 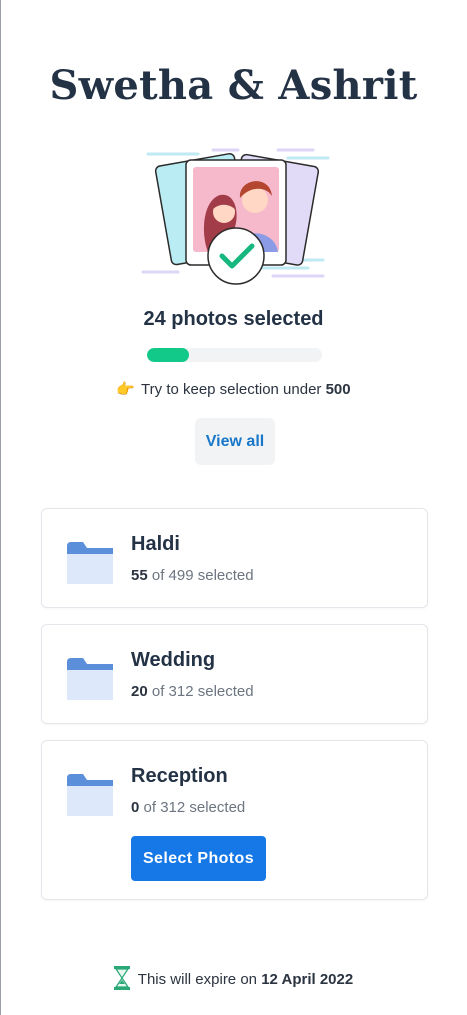 I want to click on album-name: Reception, so click(x=179, y=776).